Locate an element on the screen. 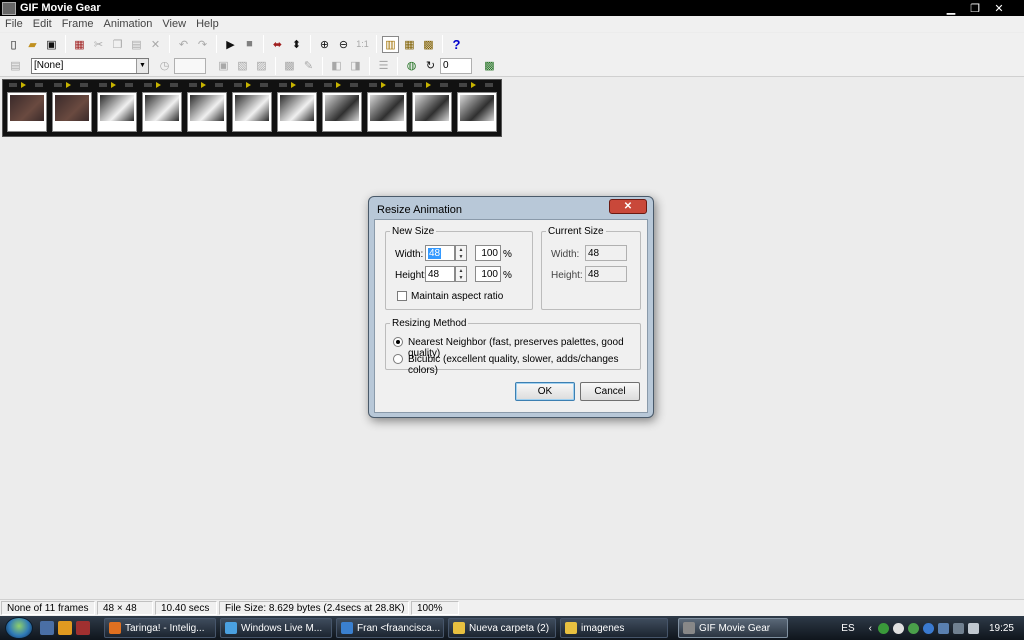 This screenshot has width=1024, height=640. menu-help: Help is located at coordinates (207, 24).